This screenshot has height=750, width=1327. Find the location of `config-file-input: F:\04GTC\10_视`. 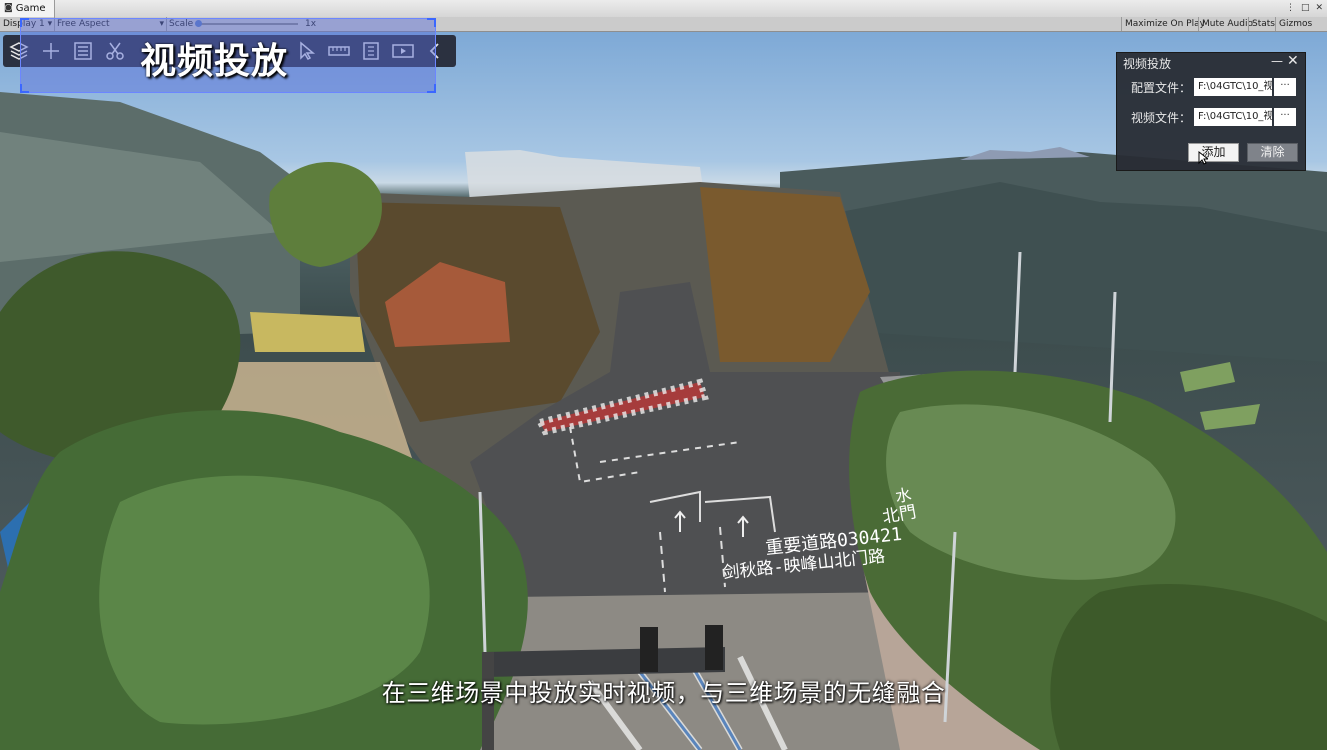

config-file-input: F:\04GTC\10_视 is located at coordinates (1233, 87).